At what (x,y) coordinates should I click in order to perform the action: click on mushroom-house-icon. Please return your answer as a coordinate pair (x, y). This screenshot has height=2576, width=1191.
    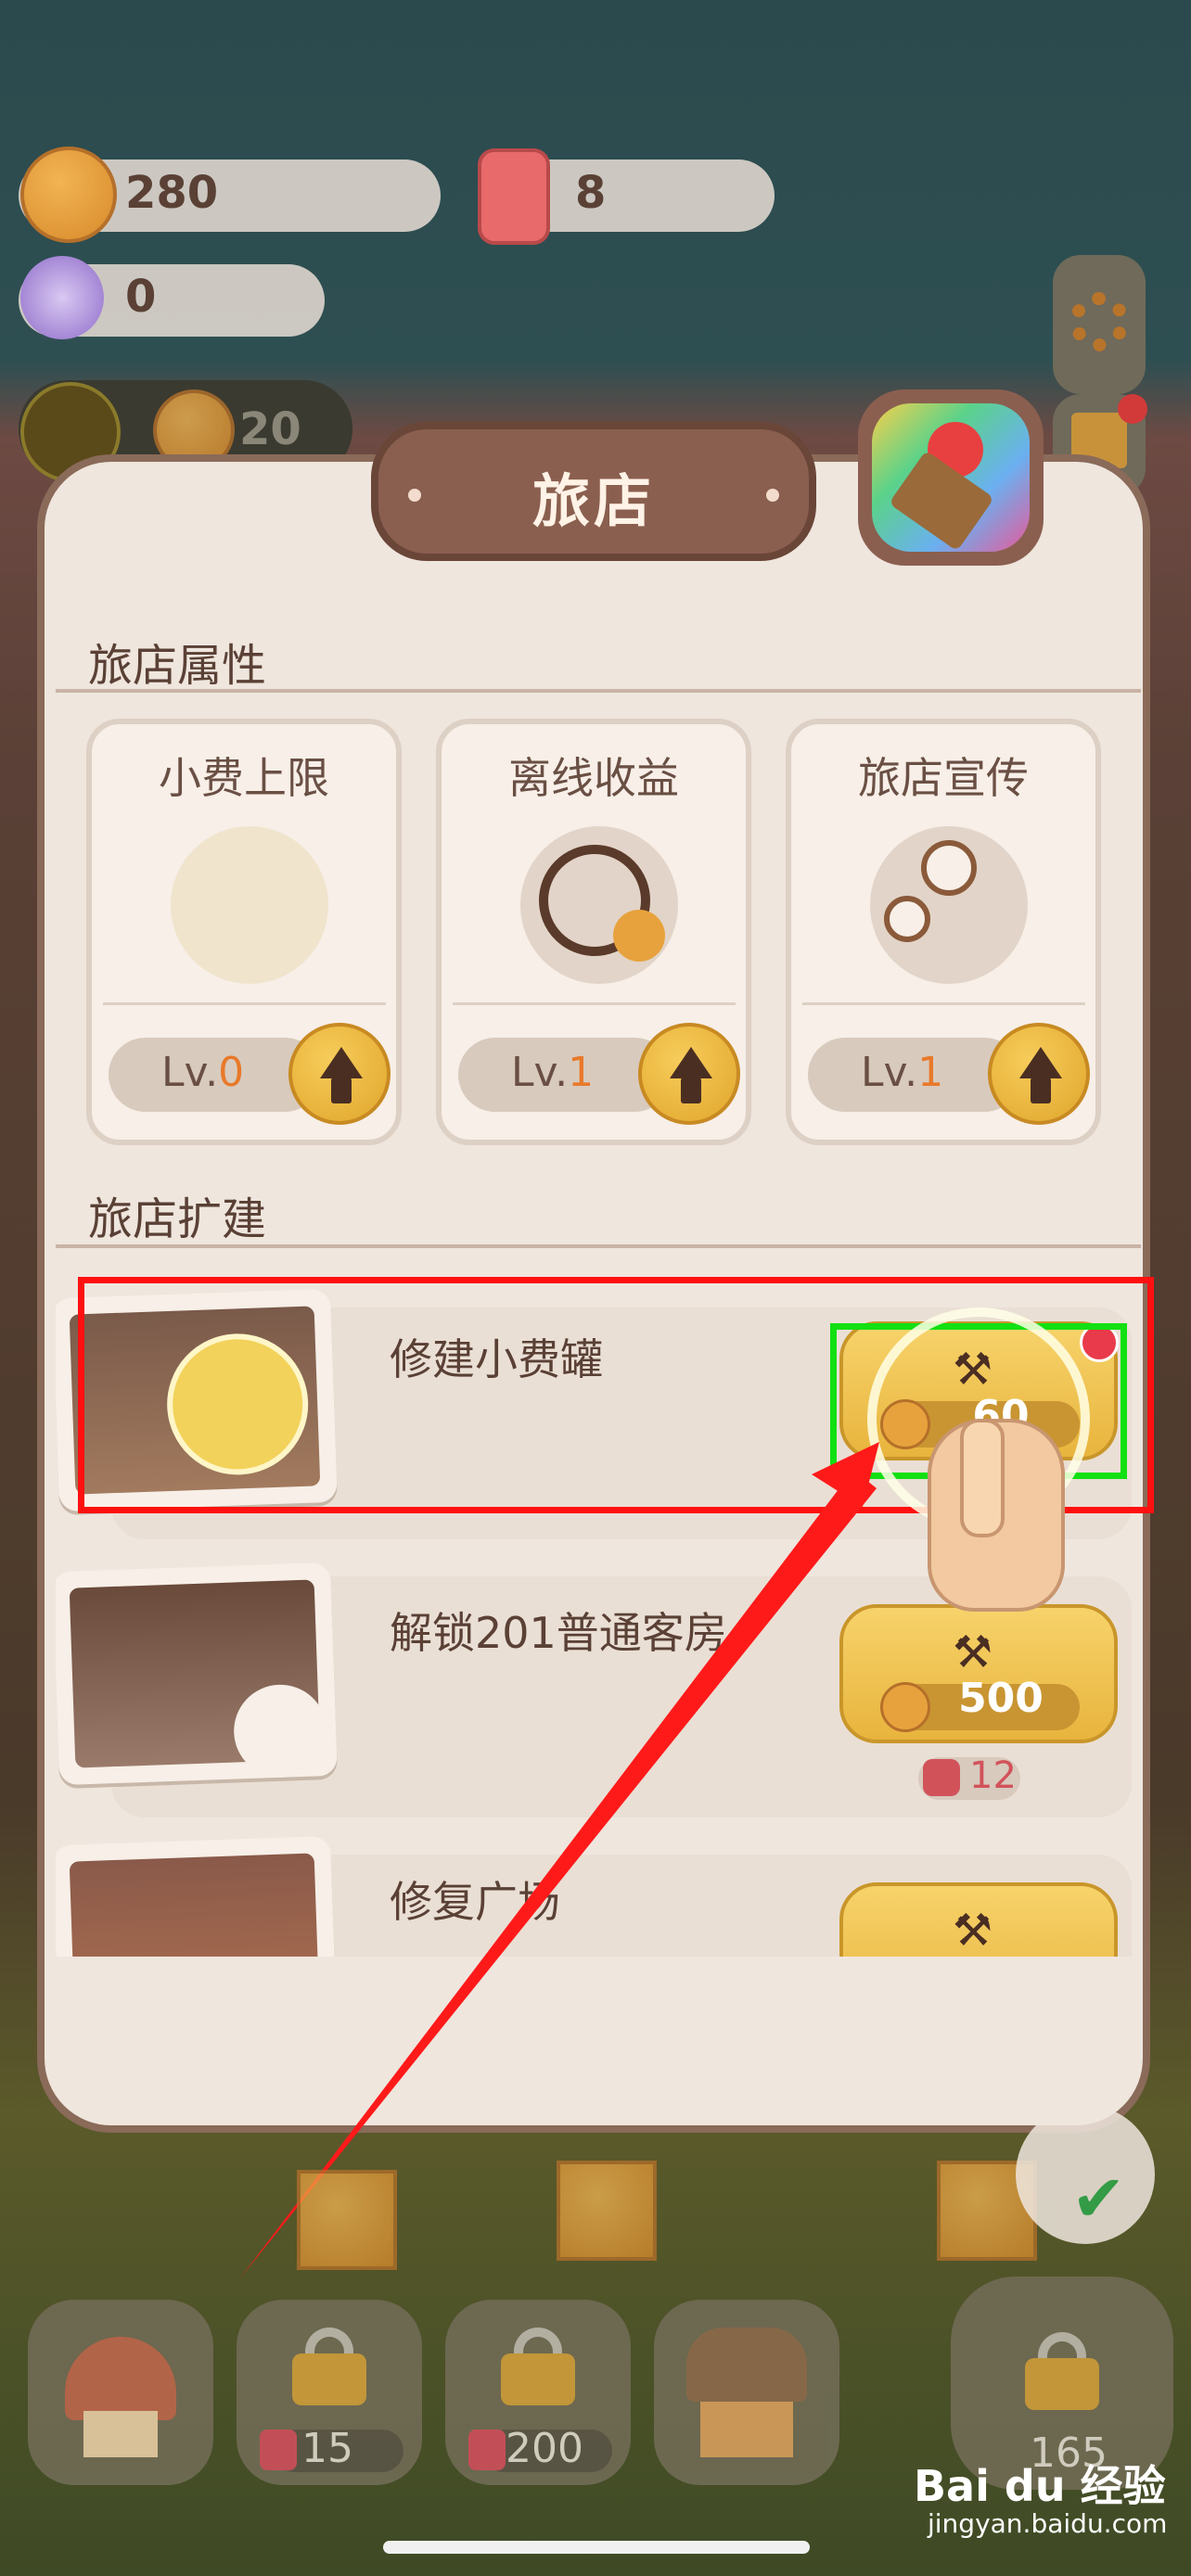
    Looking at the image, I should click on (121, 2379).